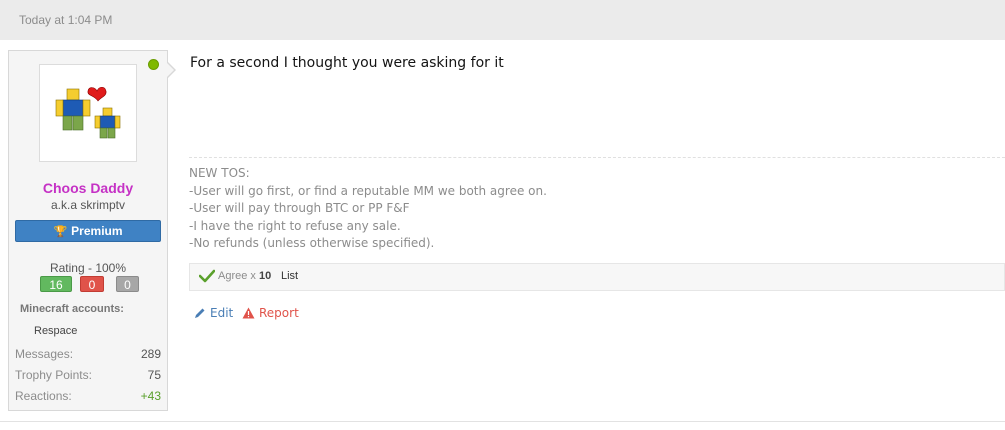 This screenshot has width=1005, height=430. What do you see at coordinates (44, 354) in the screenshot?
I see `stat-label: Messages:` at bounding box center [44, 354].